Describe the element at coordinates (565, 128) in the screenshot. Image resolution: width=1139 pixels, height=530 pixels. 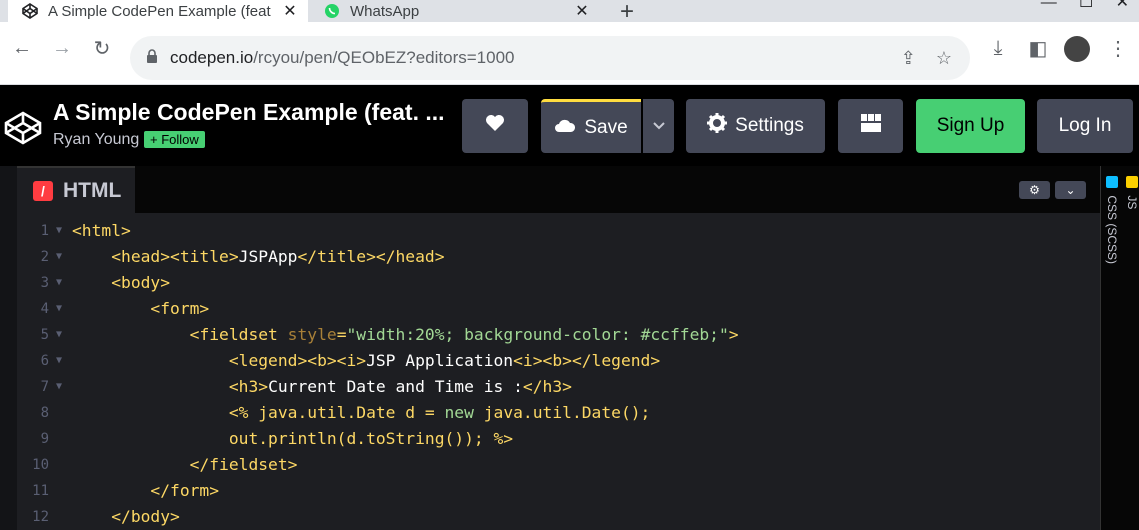
I see `cloud-icon` at that location.